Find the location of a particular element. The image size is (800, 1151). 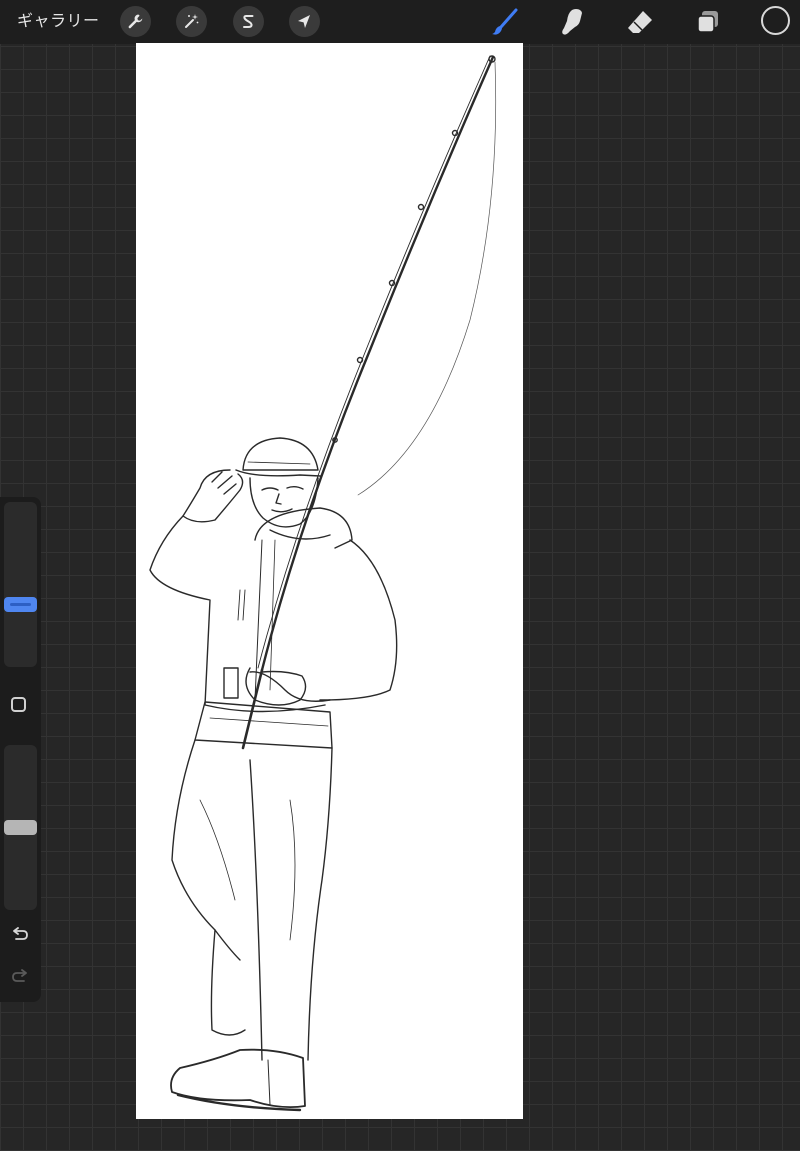

opacity-handle is located at coordinates (20, 827).